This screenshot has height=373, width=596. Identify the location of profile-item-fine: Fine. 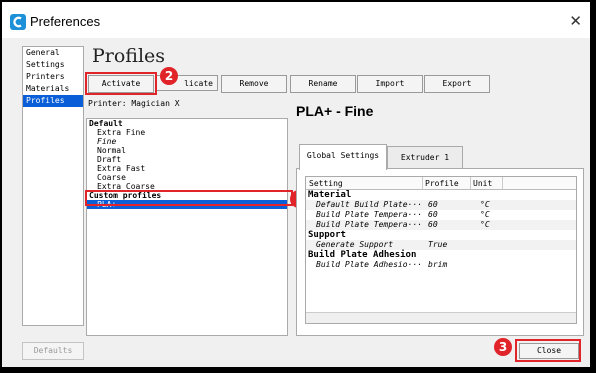
(187, 141).